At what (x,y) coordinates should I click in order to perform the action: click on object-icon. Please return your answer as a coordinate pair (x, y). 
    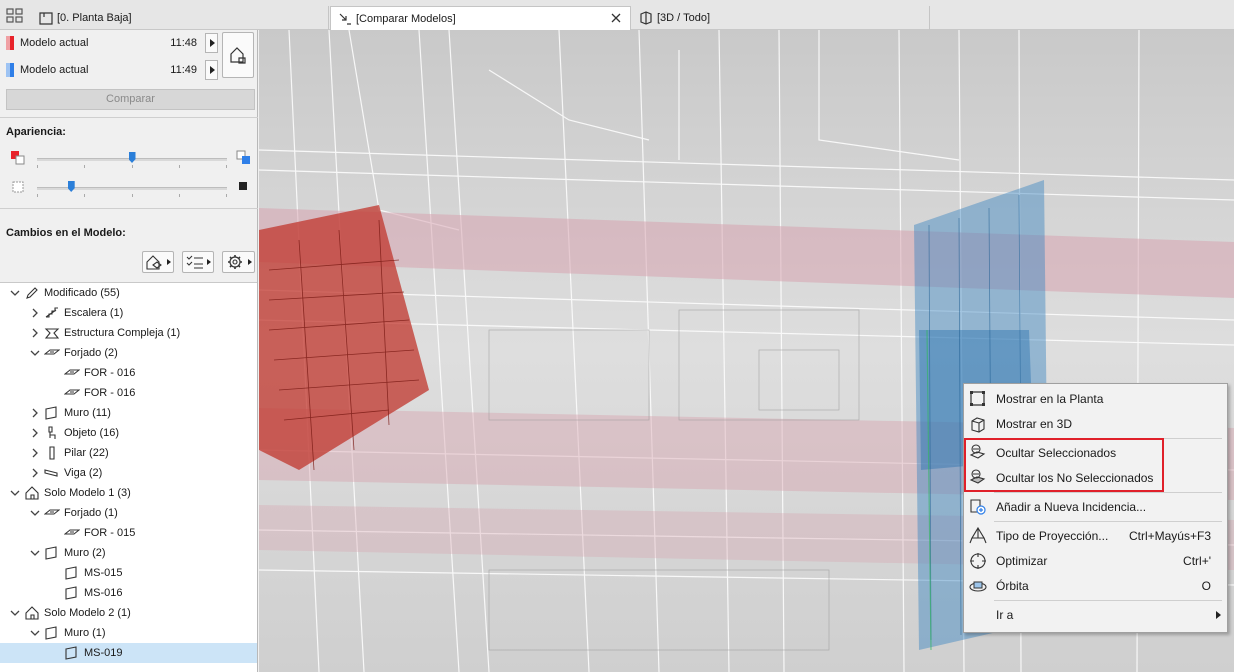
    Looking at the image, I should click on (52, 433).